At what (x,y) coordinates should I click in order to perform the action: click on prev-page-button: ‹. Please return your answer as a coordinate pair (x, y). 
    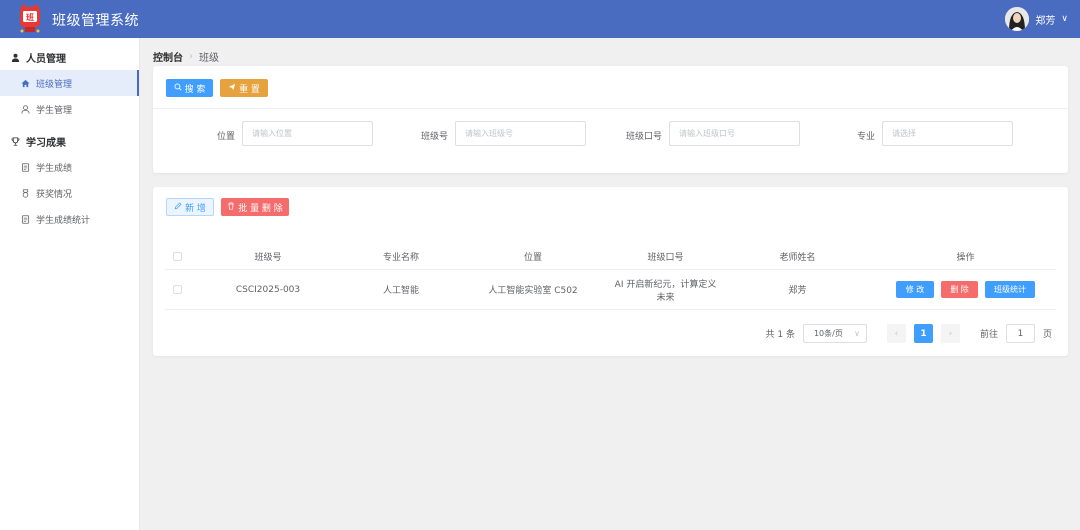
    Looking at the image, I should click on (896, 333).